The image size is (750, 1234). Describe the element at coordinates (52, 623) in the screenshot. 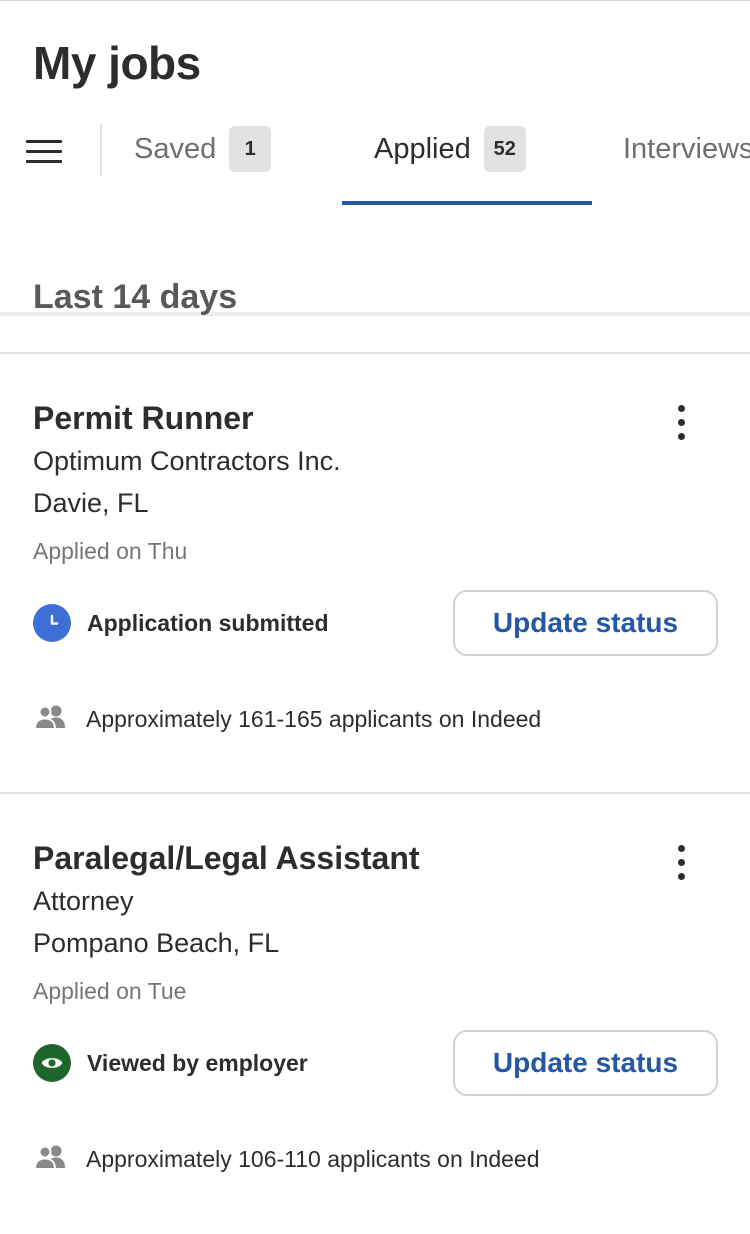

I see `clock-icon` at that location.